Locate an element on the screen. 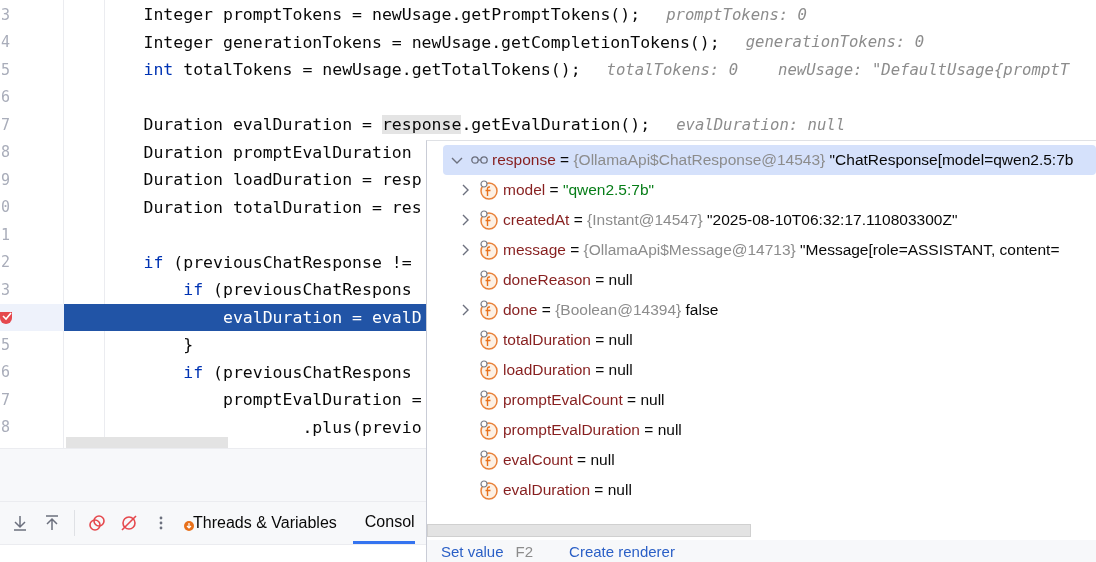 Image resolution: width=1096 pixels, height=562 pixels. line-number: 4 is located at coordinates (5, 42).